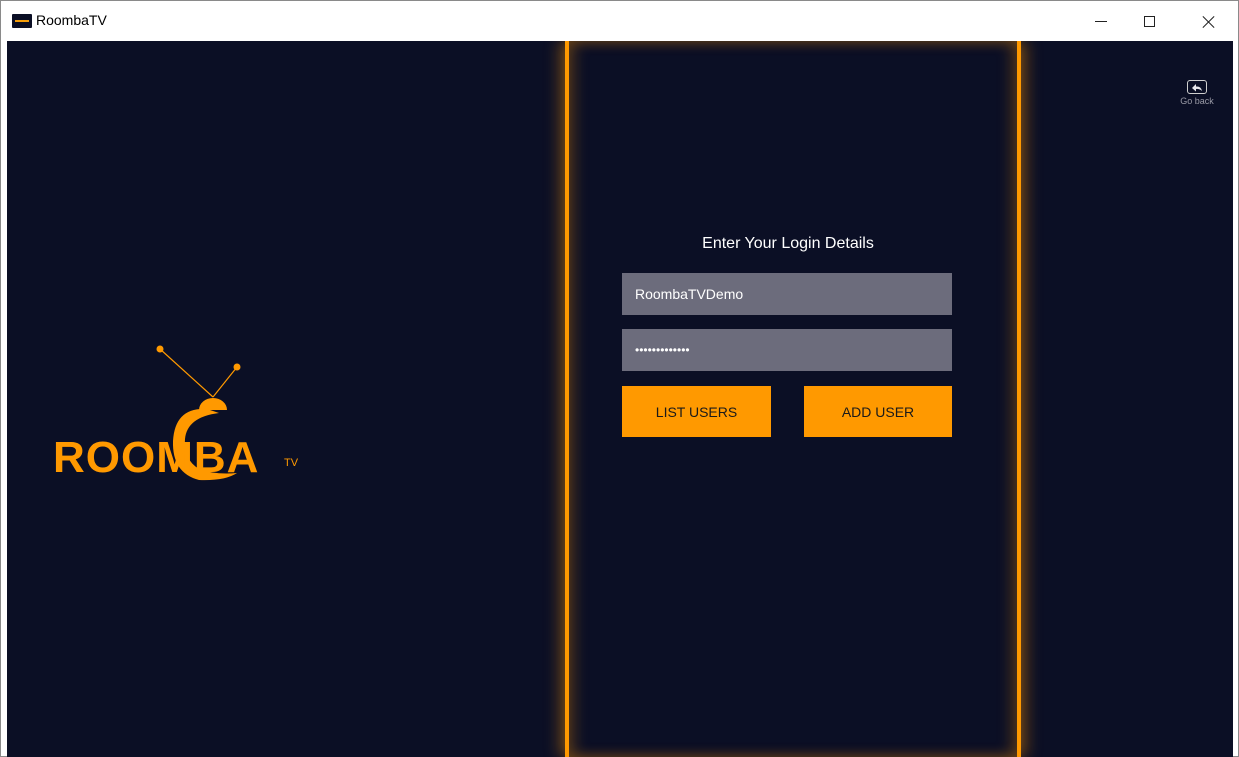 Image resolution: width=1239 pixels, height=757 pixels. I want to click on title-bar: RoombaTV, so click(619, 20).